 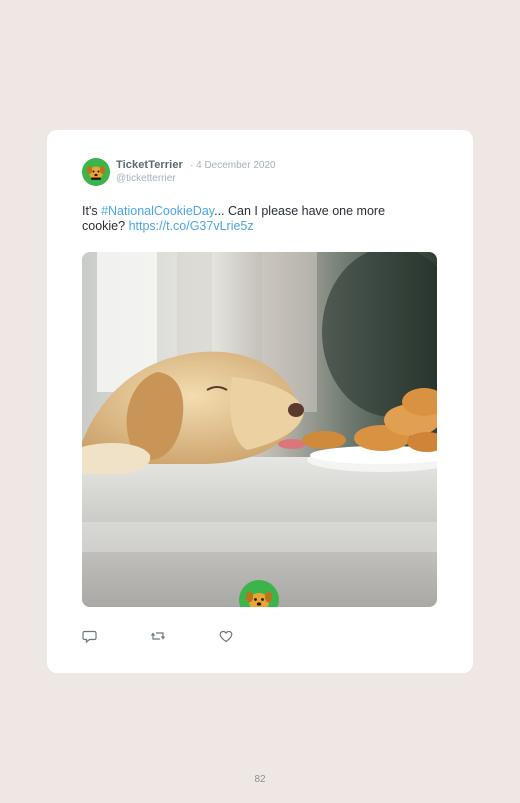 What do you see at coordinates (260, 779) in the screenshot?
I see `page-number: 82` at bounding box center [260, 779].